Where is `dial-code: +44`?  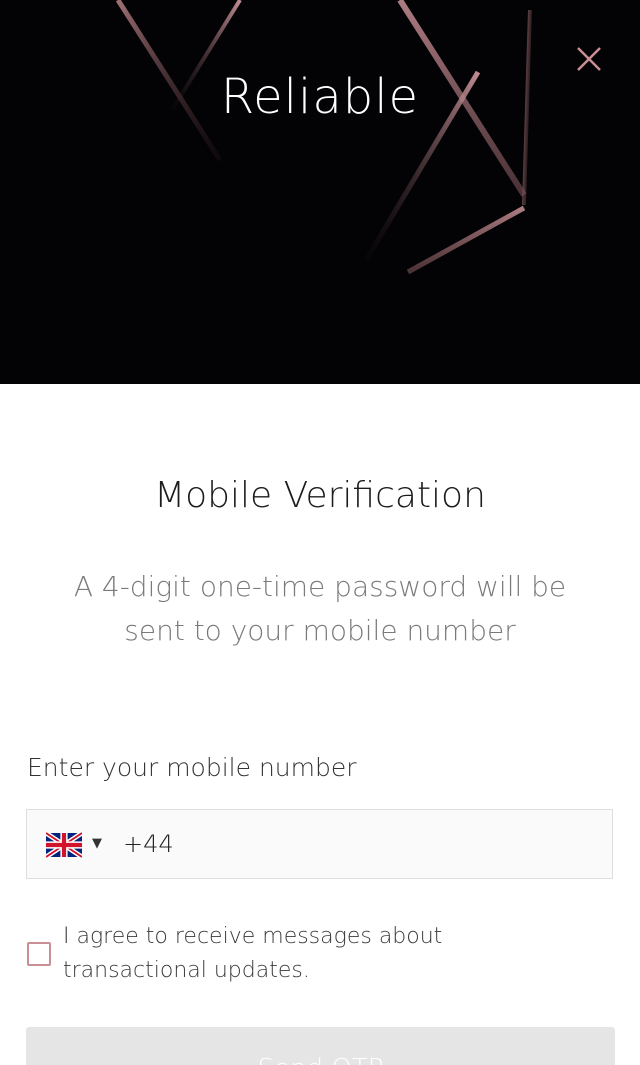 dial-code: +44 is located at coordinates (148, 844).